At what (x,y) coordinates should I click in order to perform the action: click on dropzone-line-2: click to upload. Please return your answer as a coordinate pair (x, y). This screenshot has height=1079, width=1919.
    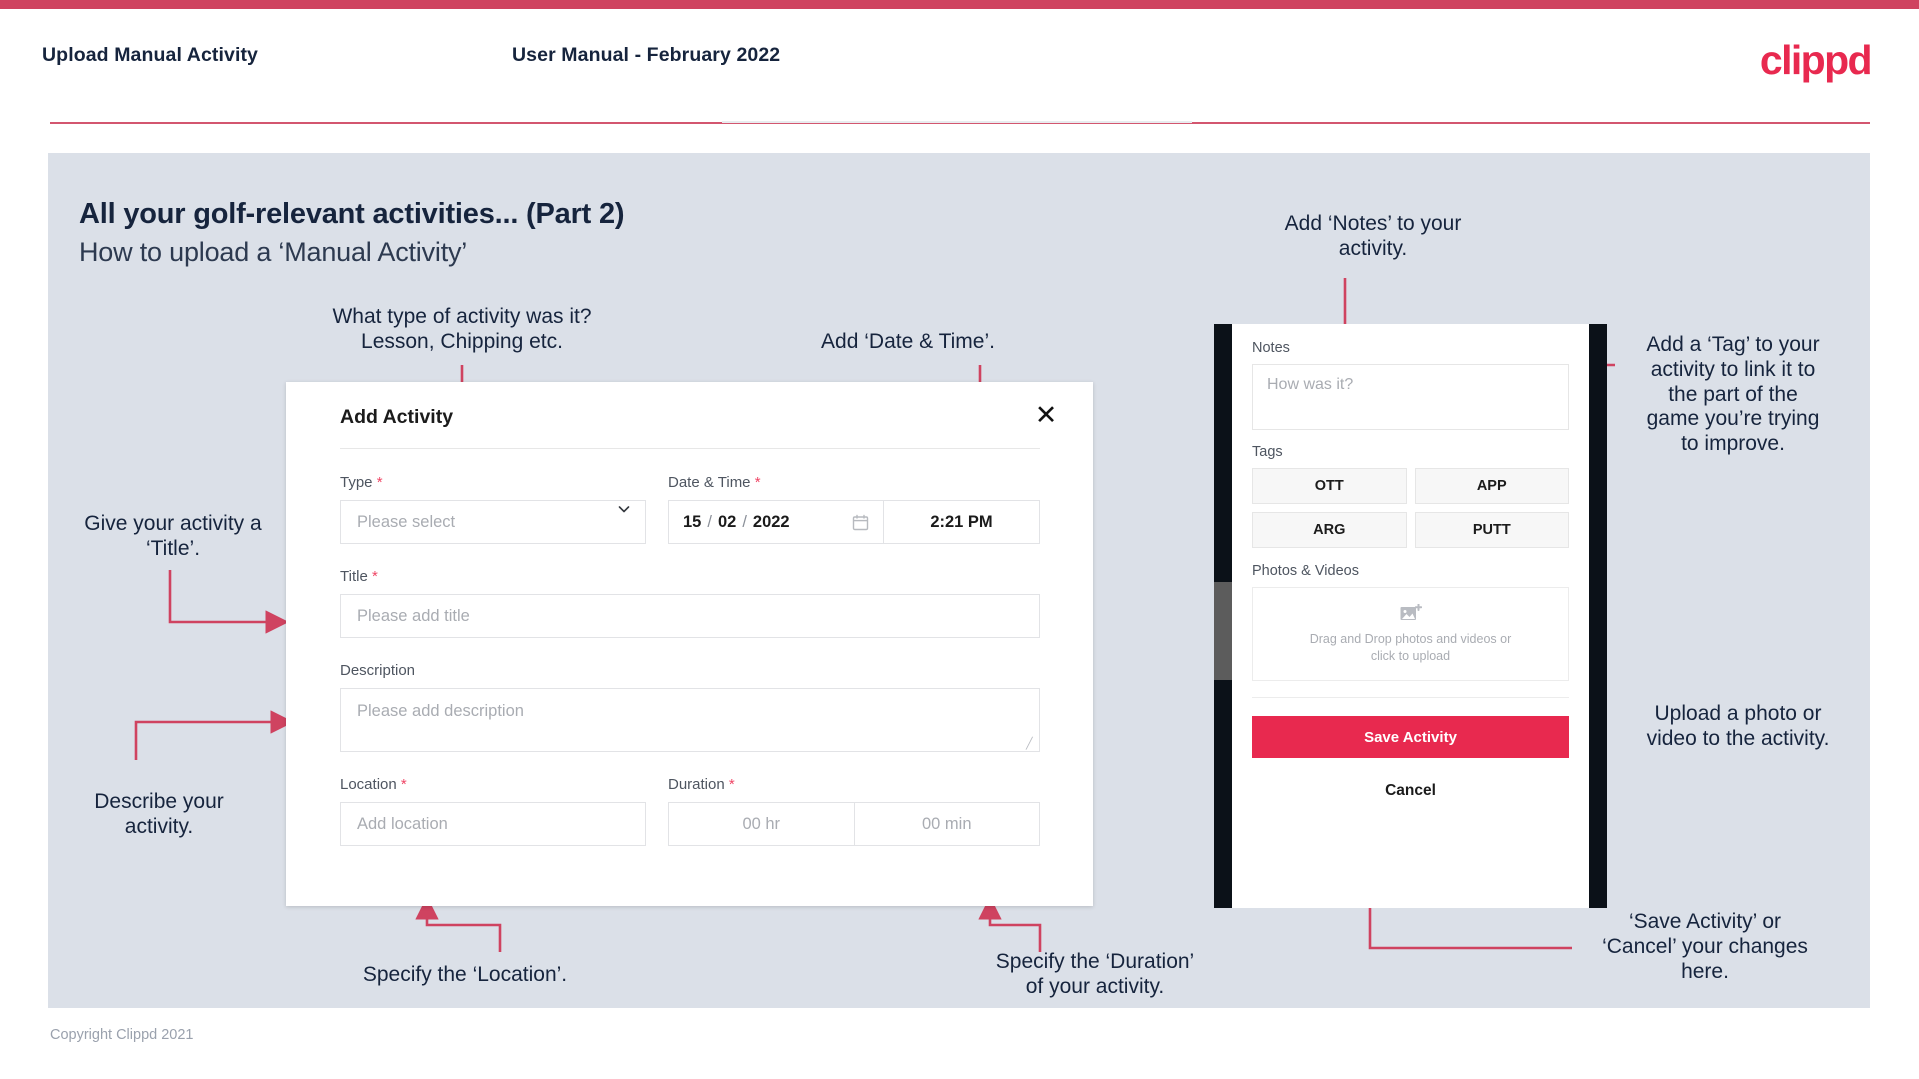
    Looking at the image, I should click on (1410, 655).